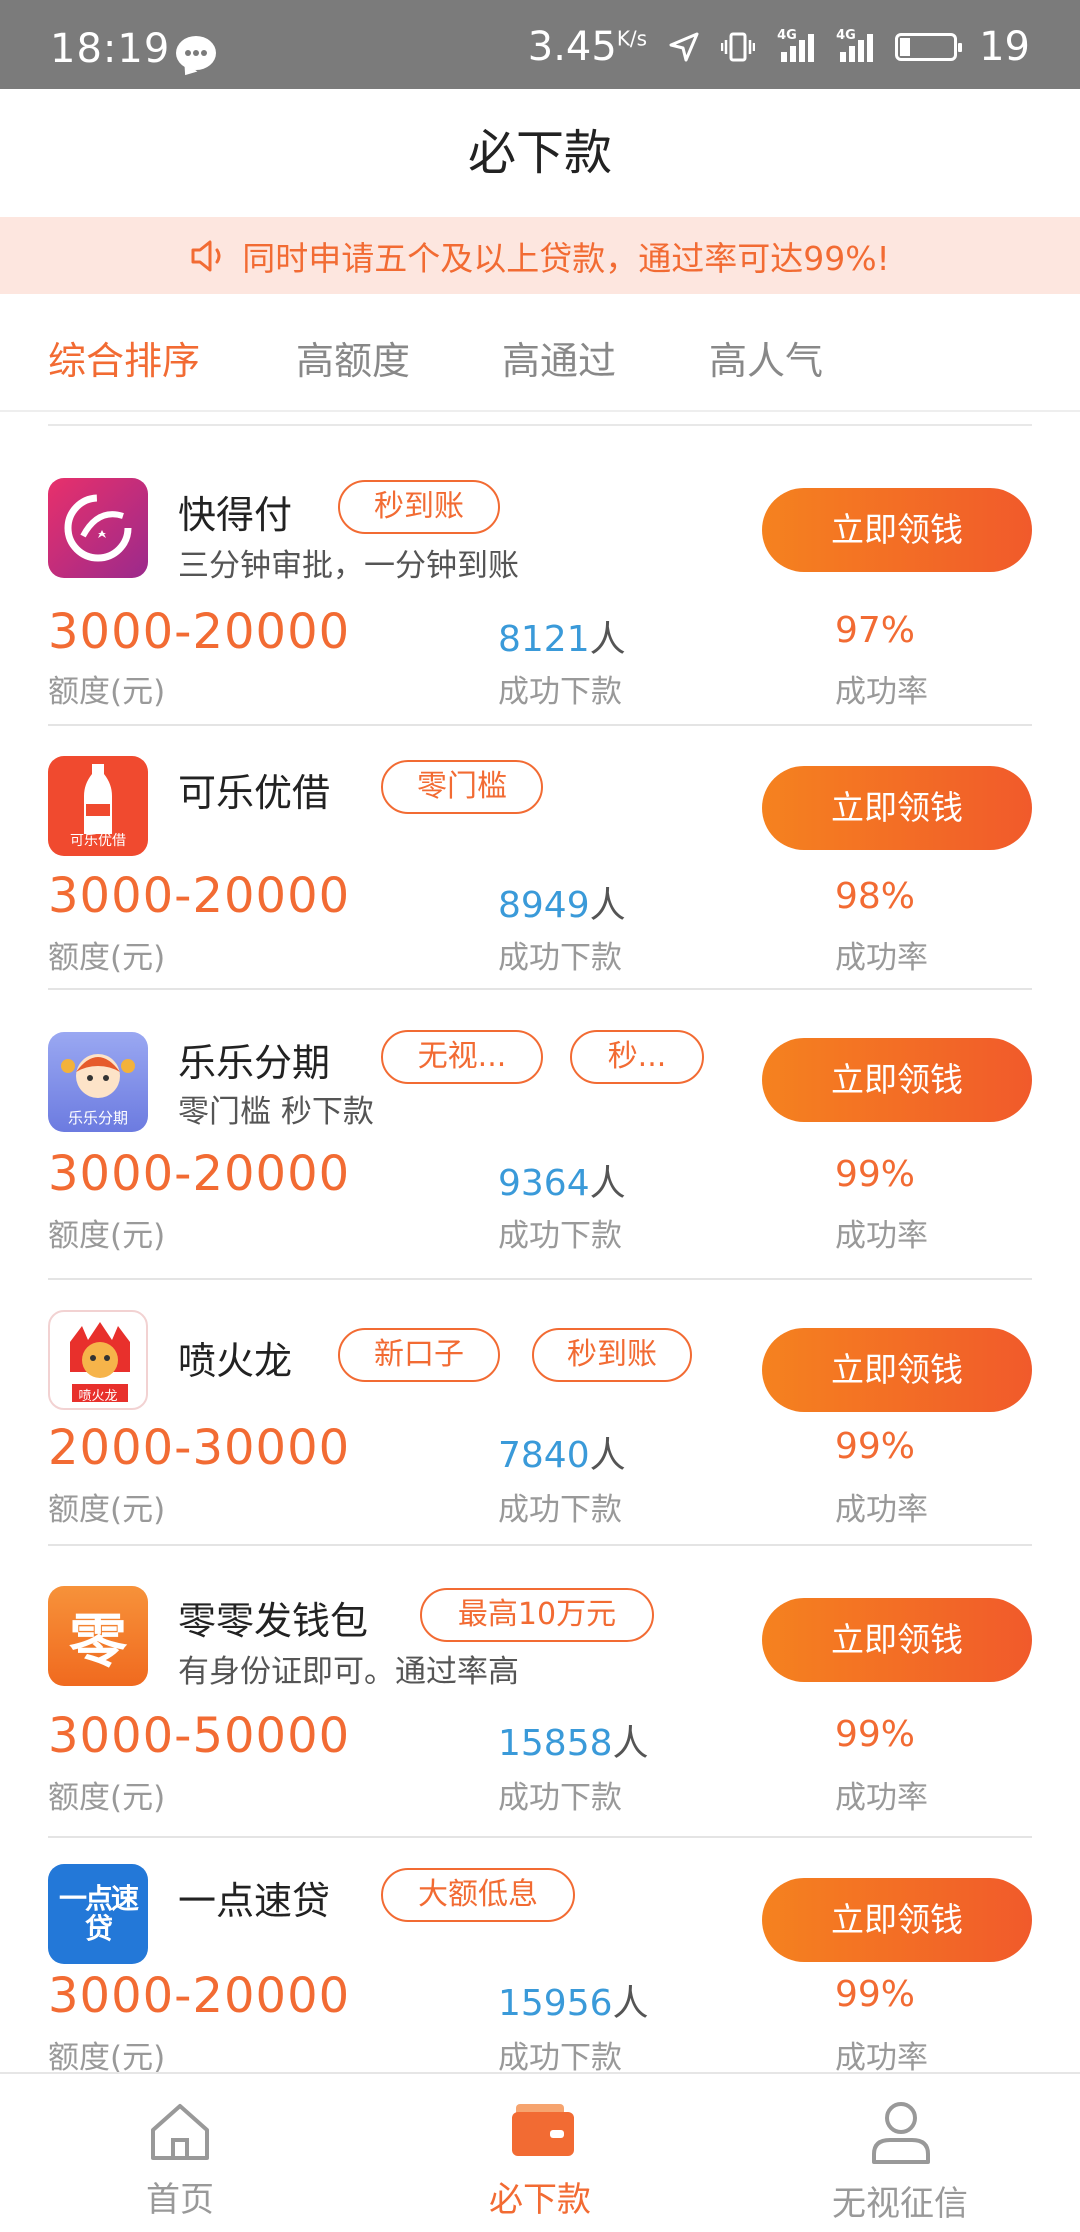 This screenshot has width=1080, height=2232. I want to click on vibrate-icon, so click(738, 47).